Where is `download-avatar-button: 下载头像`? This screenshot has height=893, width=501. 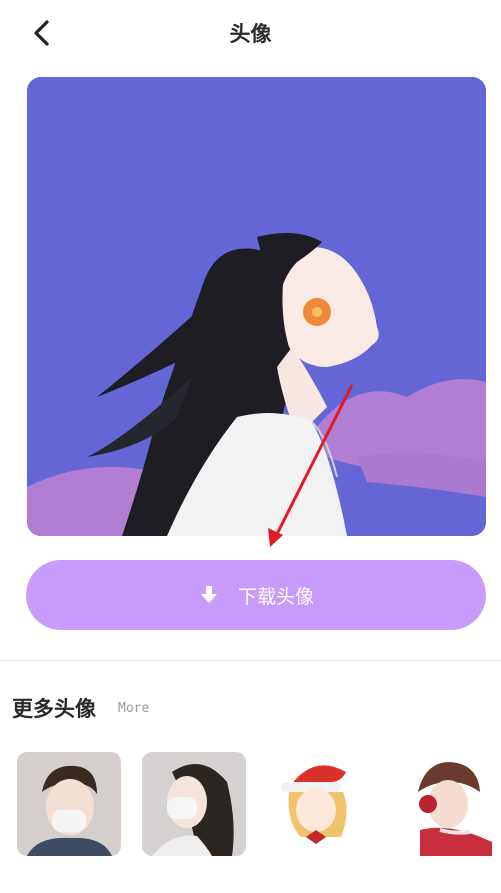
download-avatar-button: 下载头像 is located at coordinates (256, 595).